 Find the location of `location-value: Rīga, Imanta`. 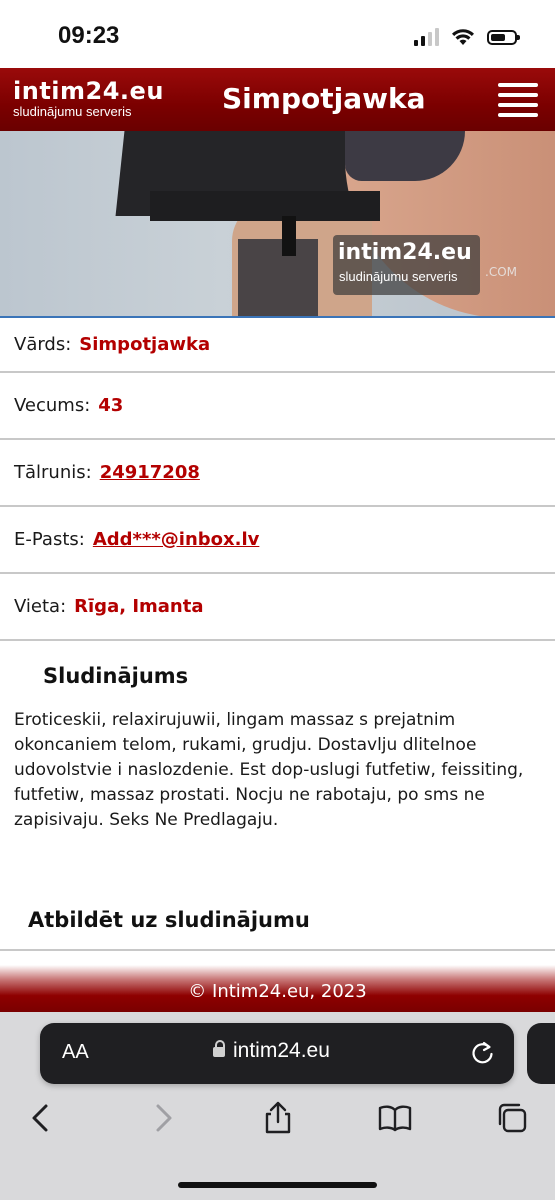

location-value: Rīga, Imanta is located at coordinates (139, 606).